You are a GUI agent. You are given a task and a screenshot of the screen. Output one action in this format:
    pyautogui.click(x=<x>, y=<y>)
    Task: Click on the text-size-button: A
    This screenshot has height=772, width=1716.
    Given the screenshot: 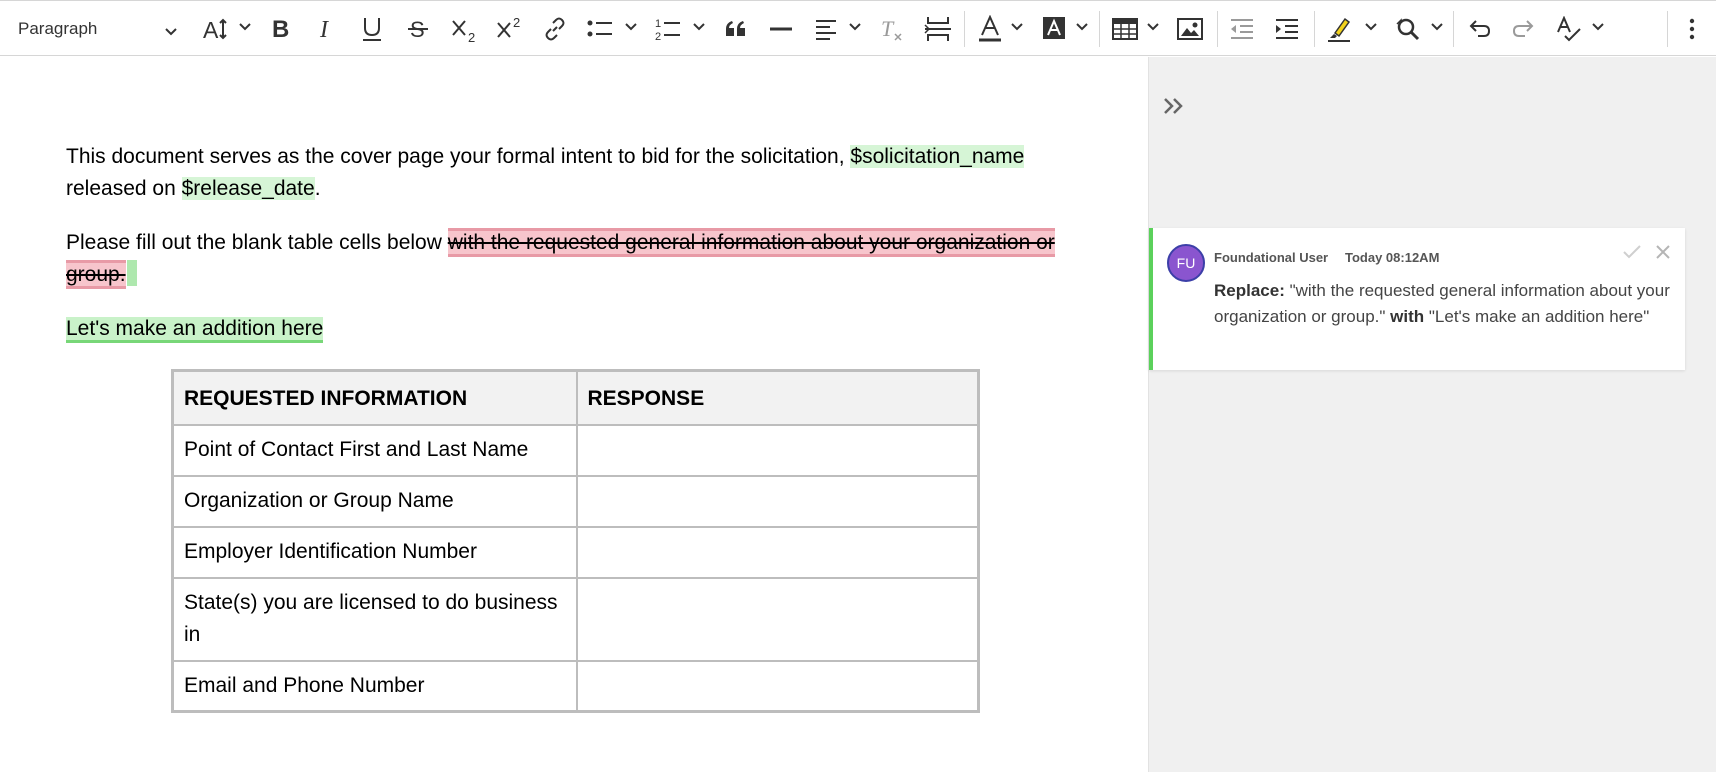 What is the action you would take?
    pyautogui.click(x=217, y=29)
    